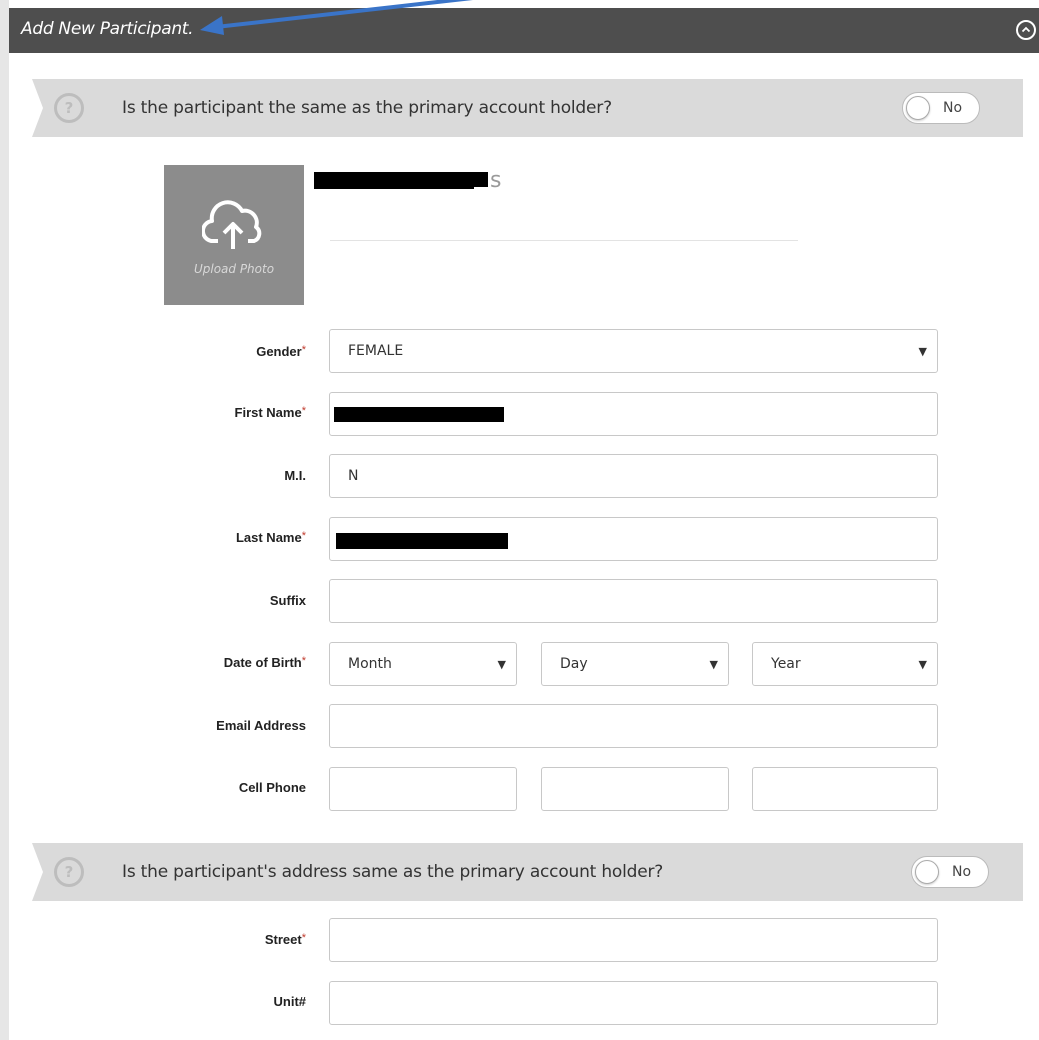 This screenshot has width=1039, height=1040. What do you see at coordinates (941, 108) in the screenshot?
I see `same-as-holder-toggle: No` at bounding box center [941, 108].